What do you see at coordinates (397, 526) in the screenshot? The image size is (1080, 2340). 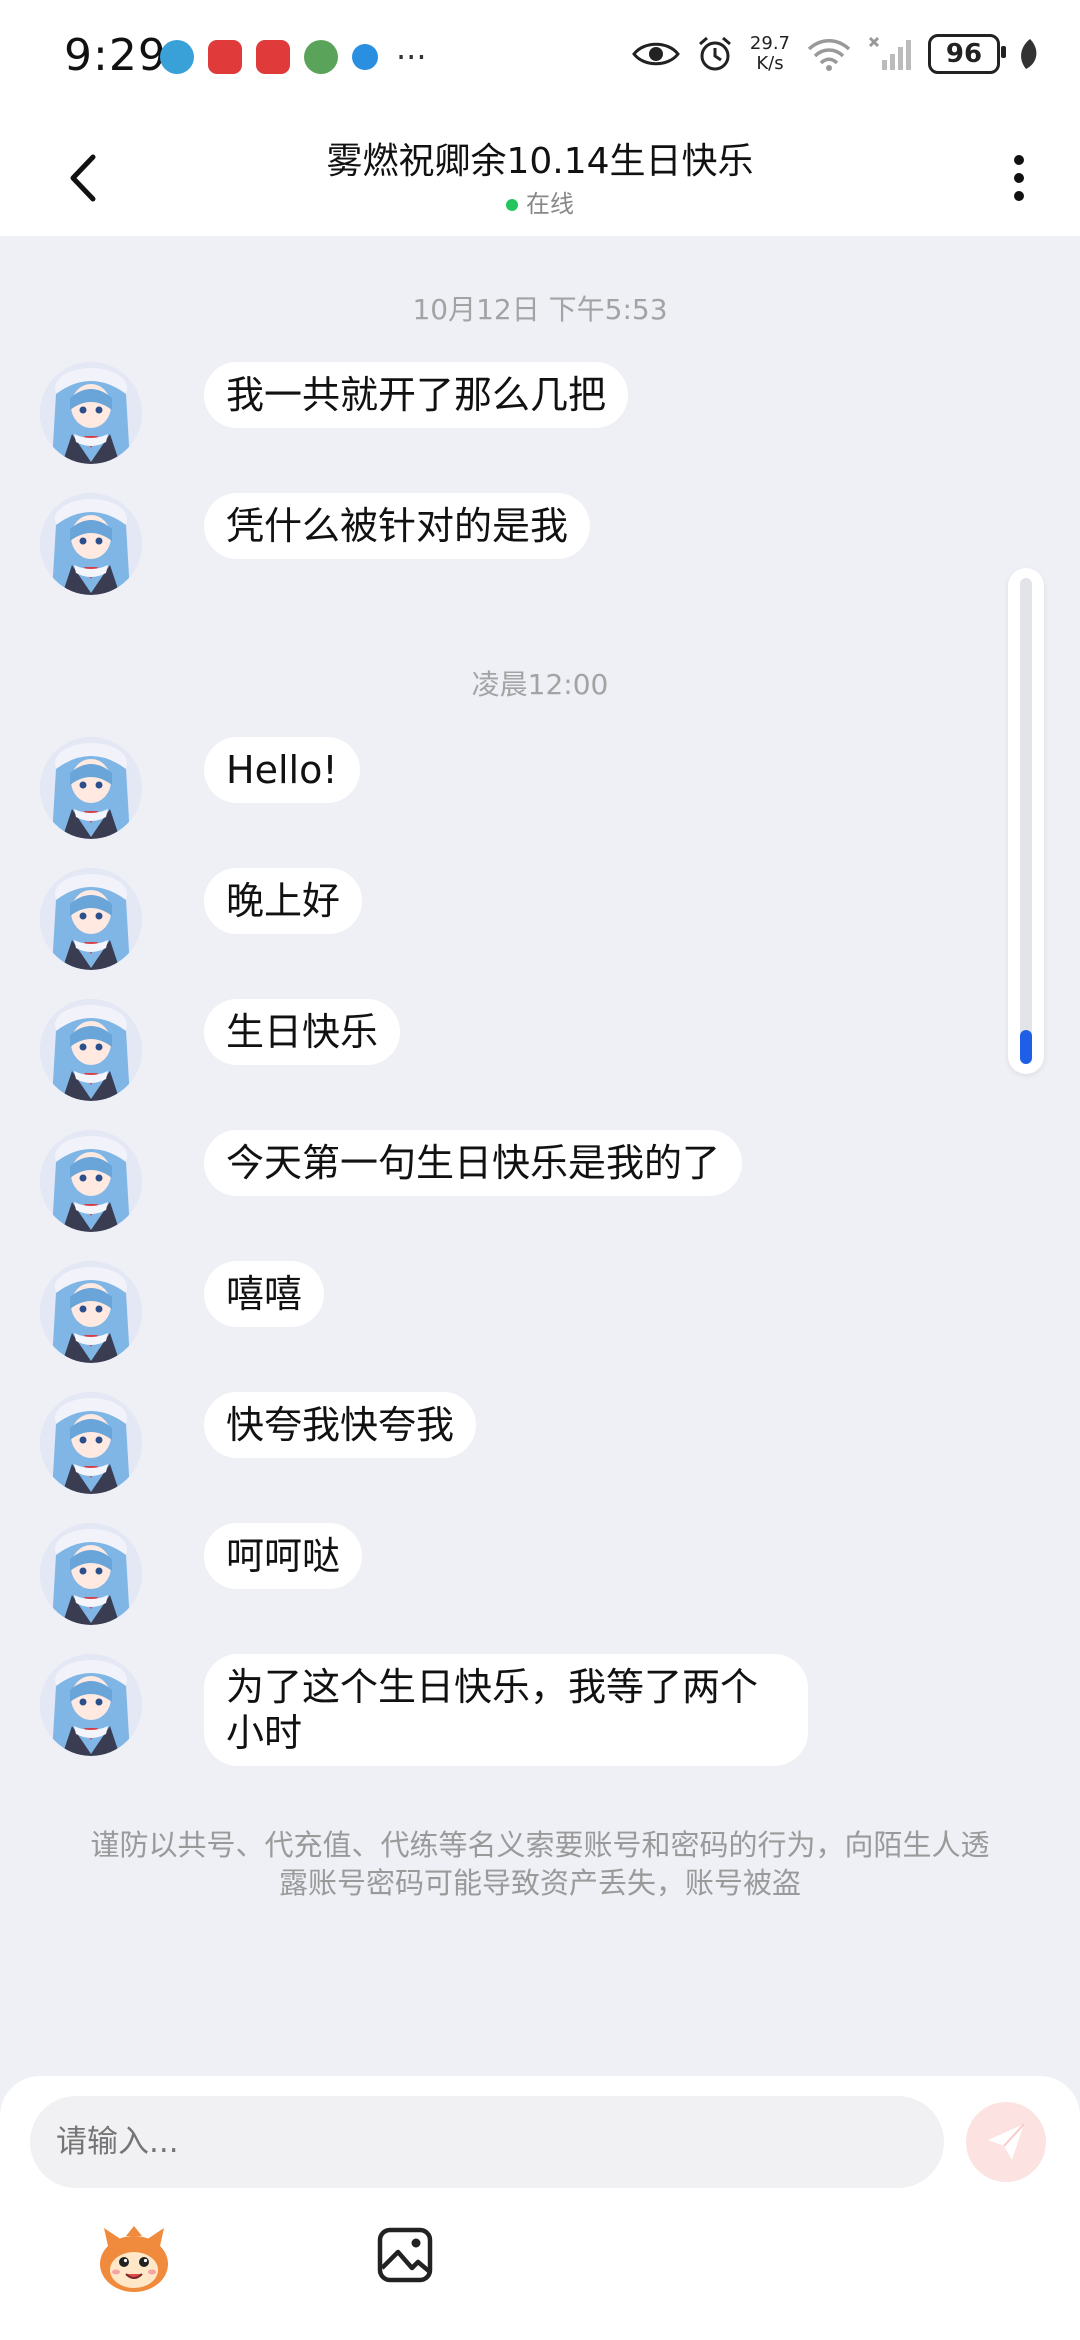 I see `message-bubble: 凭什么被针对的是我` at bounding box center [397, 526].